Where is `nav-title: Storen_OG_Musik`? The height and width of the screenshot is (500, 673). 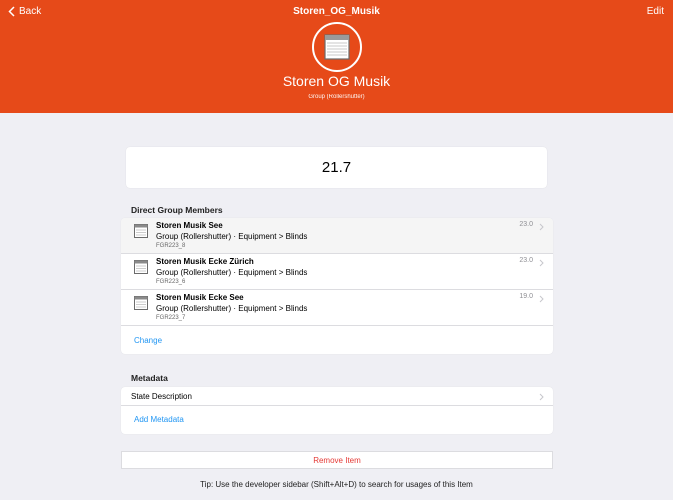 nav-title: Storen_OG_Musik is located at coordinates (336, 11).